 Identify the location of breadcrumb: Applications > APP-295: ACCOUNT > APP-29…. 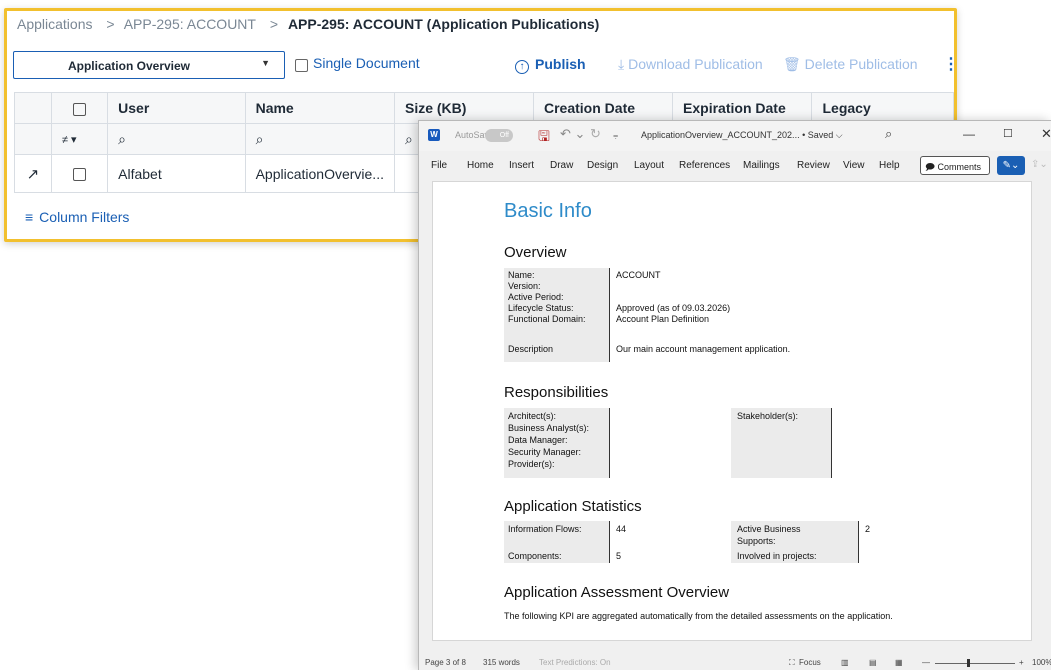
(313, 24).